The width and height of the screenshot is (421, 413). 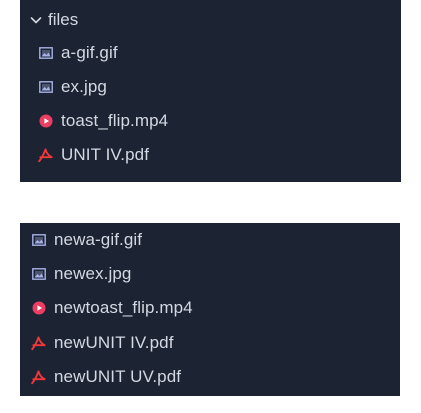 I want to click on file-item-toast-flip-mp4: toast_flip.mp4, so click(x=103, y=121).